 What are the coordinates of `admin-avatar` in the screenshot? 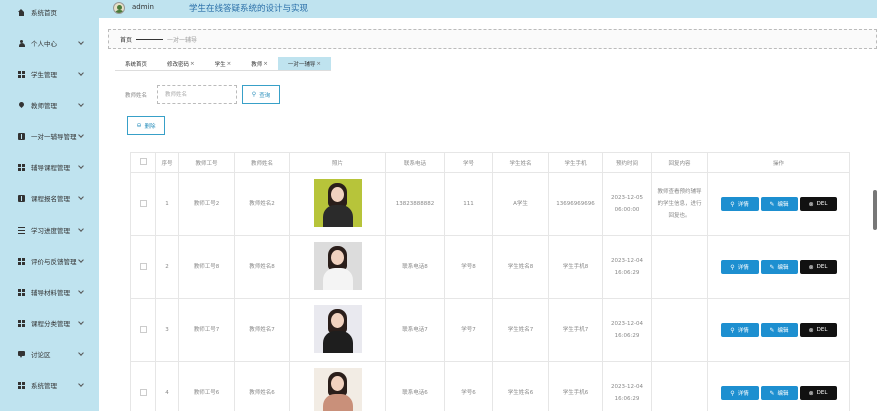 It's located at (119, 8).